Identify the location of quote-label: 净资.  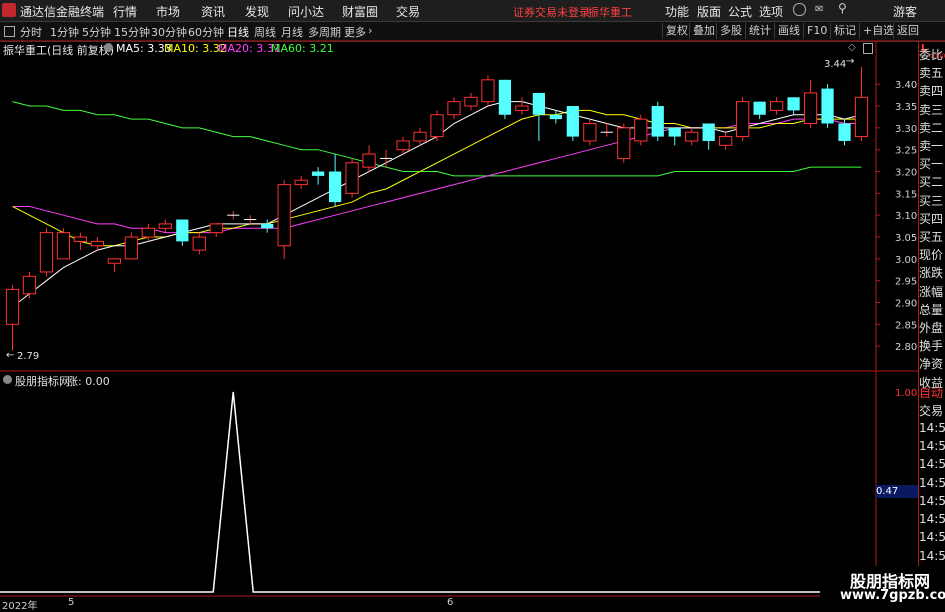
(931, 364).